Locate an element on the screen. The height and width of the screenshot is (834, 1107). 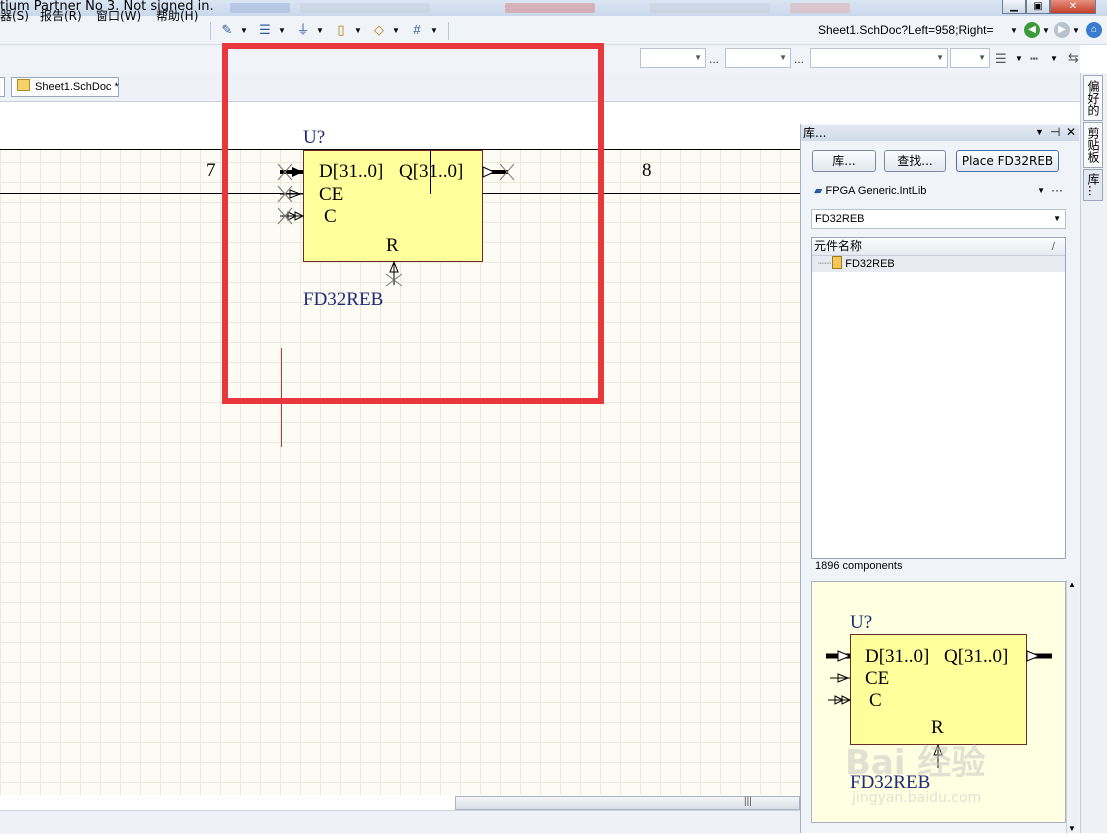
dash-style-icon: ┅ is located at coordinates (1034, 59).